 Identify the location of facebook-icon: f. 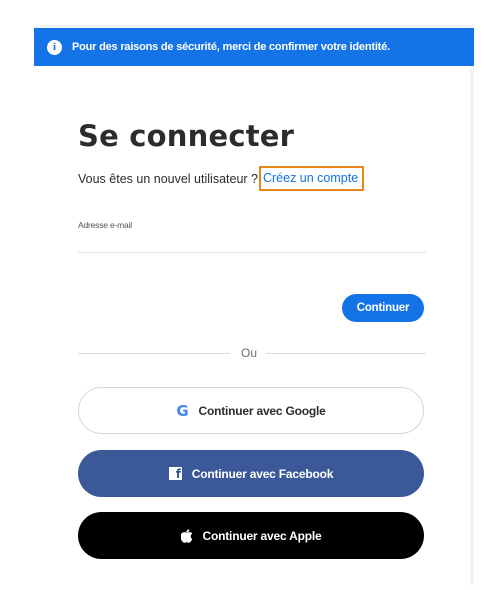
(175, 473).